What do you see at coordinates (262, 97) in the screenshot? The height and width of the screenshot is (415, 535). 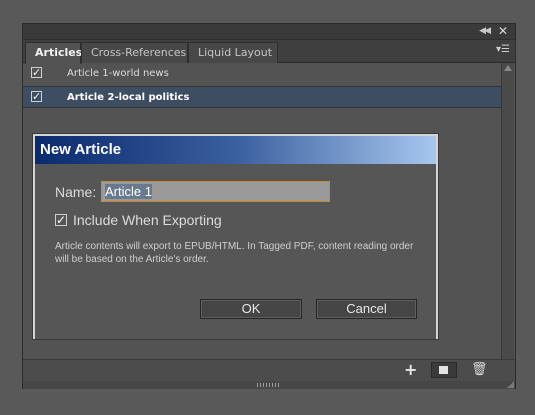 I see `article-row-selected: ✓ Article 2-local politics` at bounding box center [262, 97].